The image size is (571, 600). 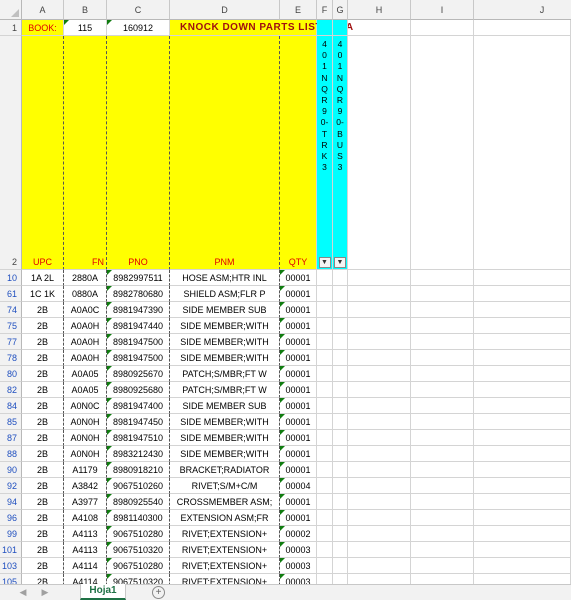 What do you see at coordinates (298, 579) in the screenshot?
I see `cell-qty: 00003` at bounding box center [298, 579].